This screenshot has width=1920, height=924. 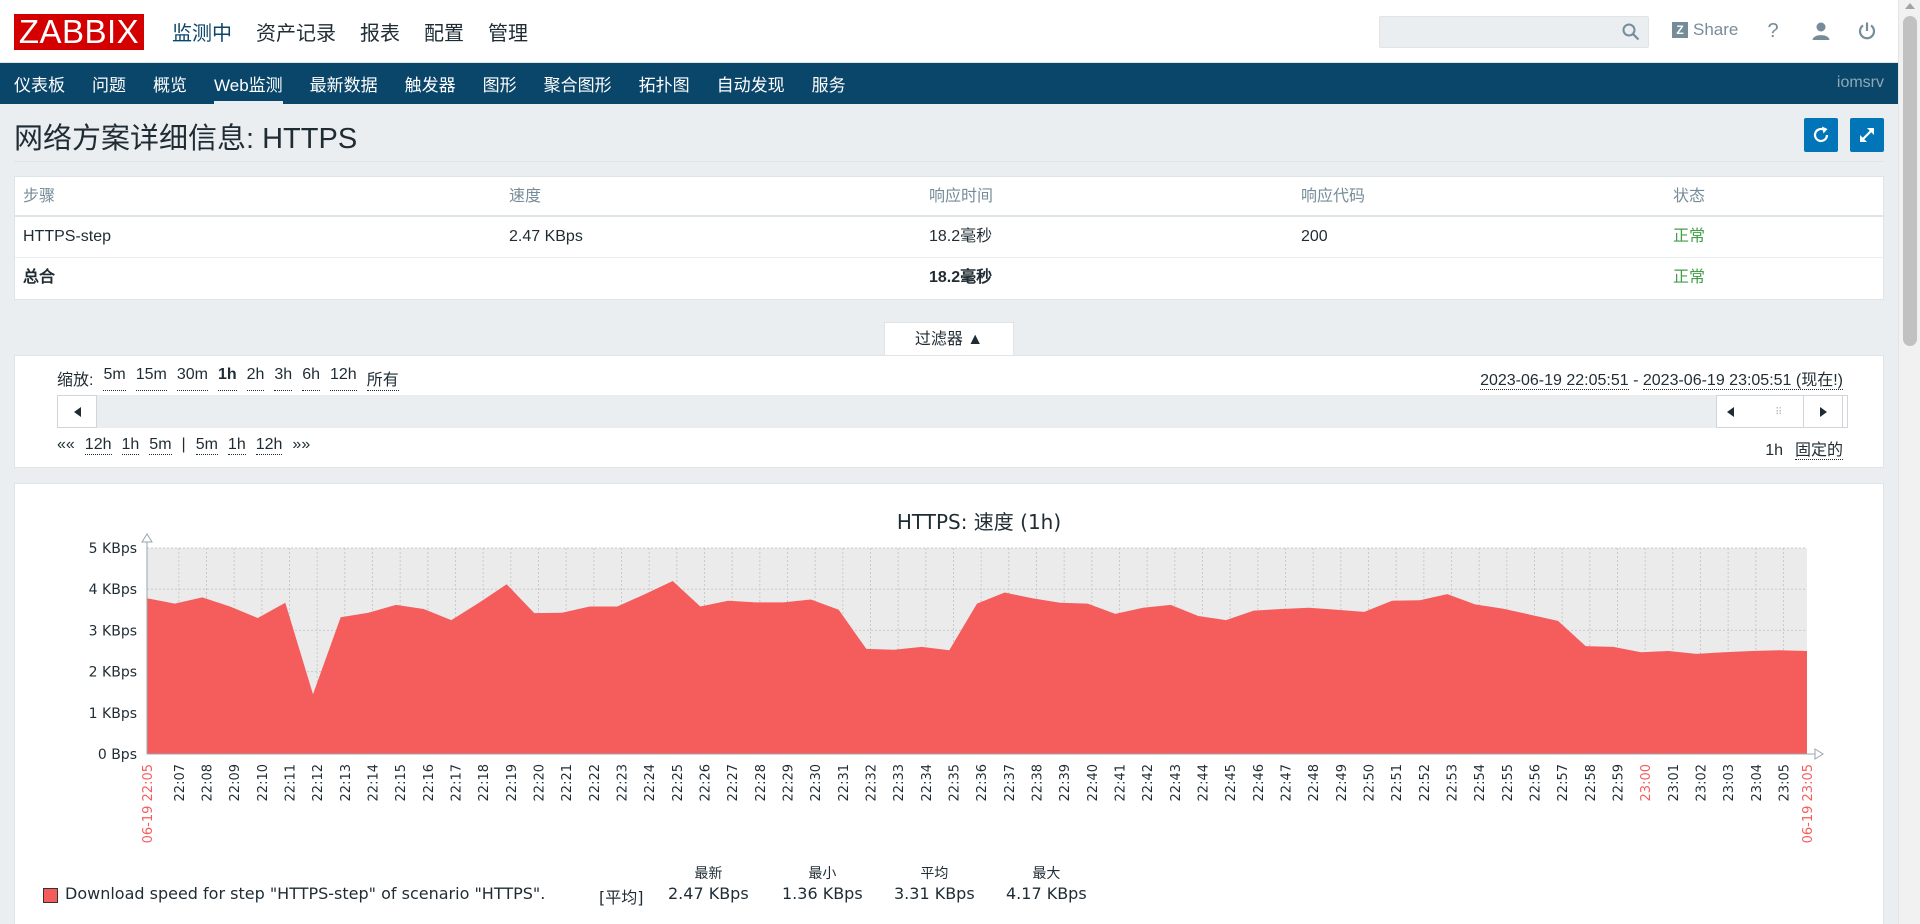 What do you see at coordinates (788, 782) in the screenshot?
I see `x-tick-label: 22:29` at bounding box center [788, 782].